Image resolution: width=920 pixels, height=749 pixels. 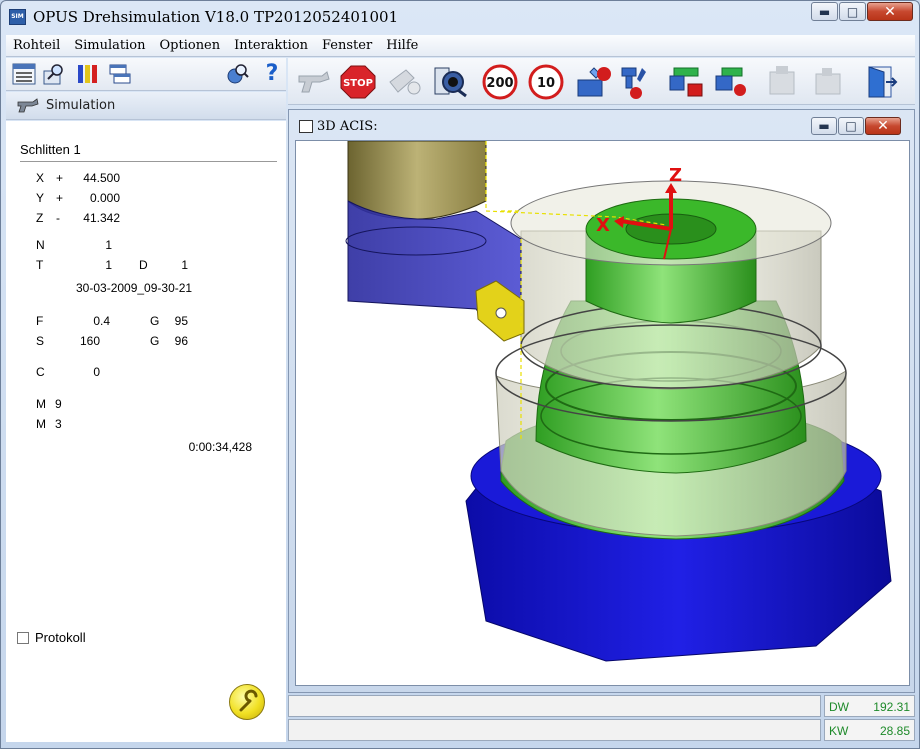 I want to click on y-sign: +, so click(x=60, y=198).